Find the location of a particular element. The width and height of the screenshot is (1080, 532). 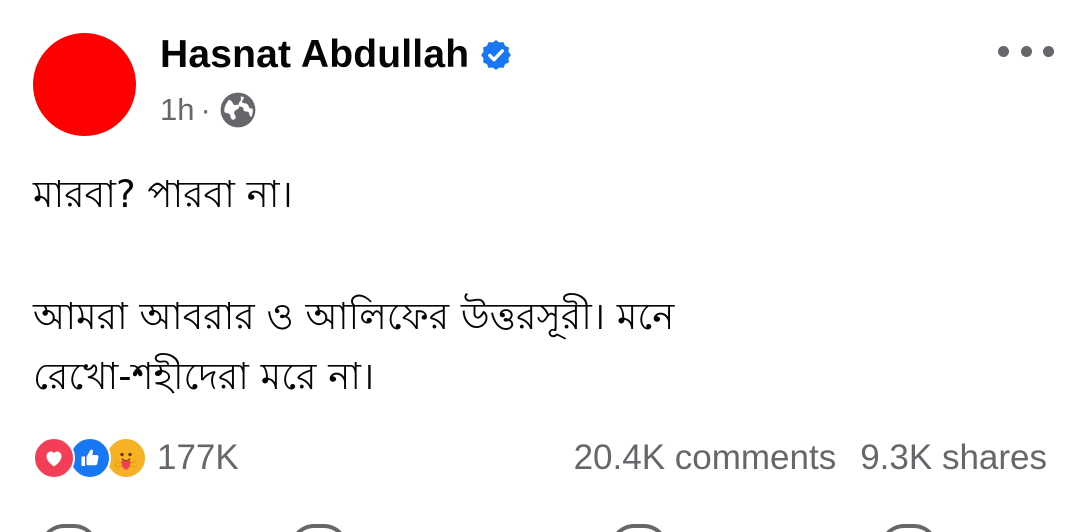

post-text-line: মারবা? পারবা না। is located at coordinates (163, 194).